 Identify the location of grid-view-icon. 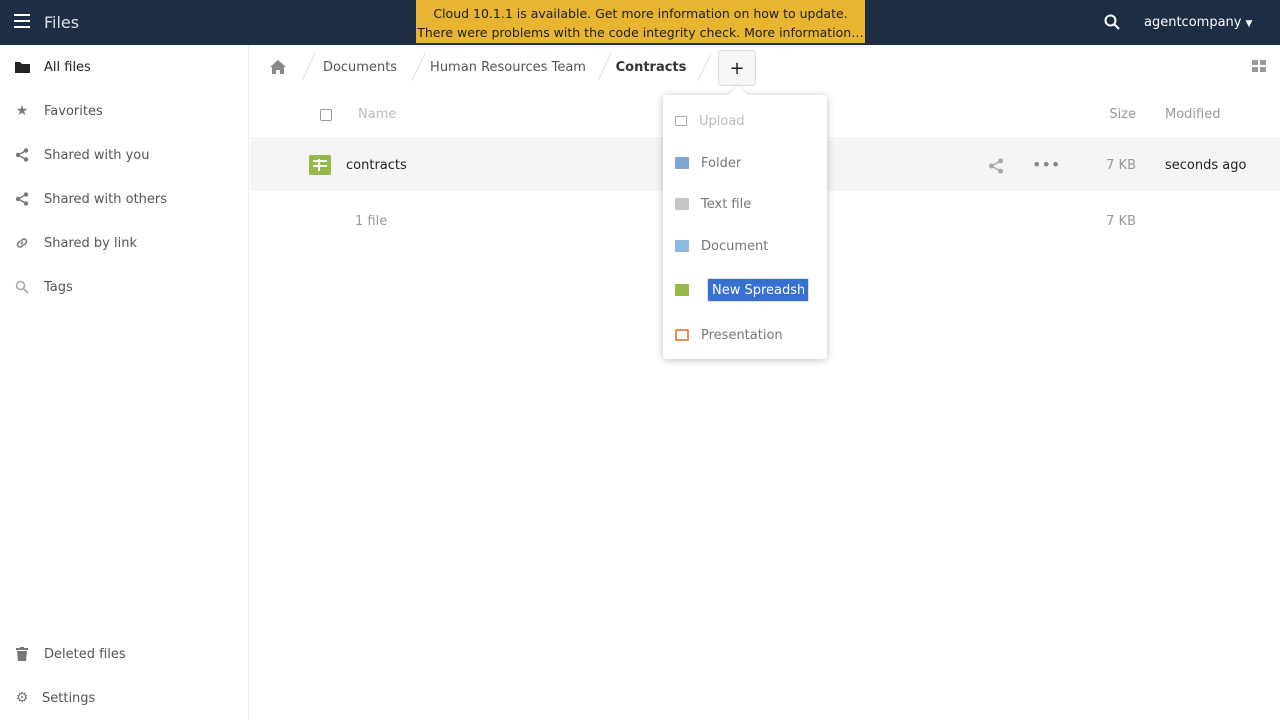
(1259, 66).